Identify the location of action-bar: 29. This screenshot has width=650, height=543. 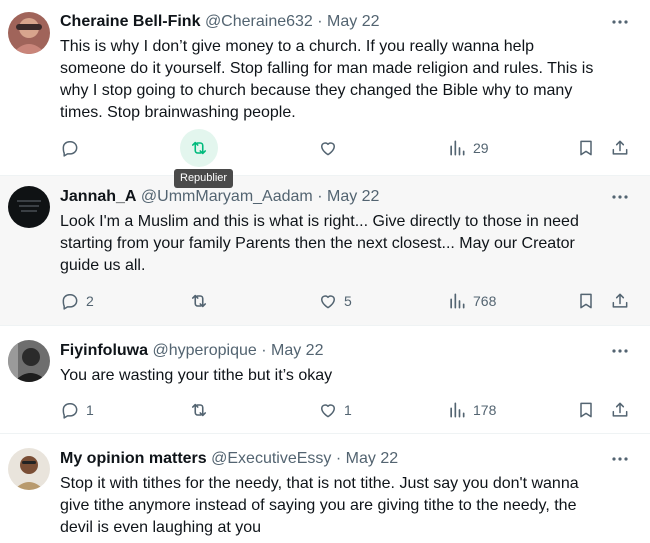
(325, 148).